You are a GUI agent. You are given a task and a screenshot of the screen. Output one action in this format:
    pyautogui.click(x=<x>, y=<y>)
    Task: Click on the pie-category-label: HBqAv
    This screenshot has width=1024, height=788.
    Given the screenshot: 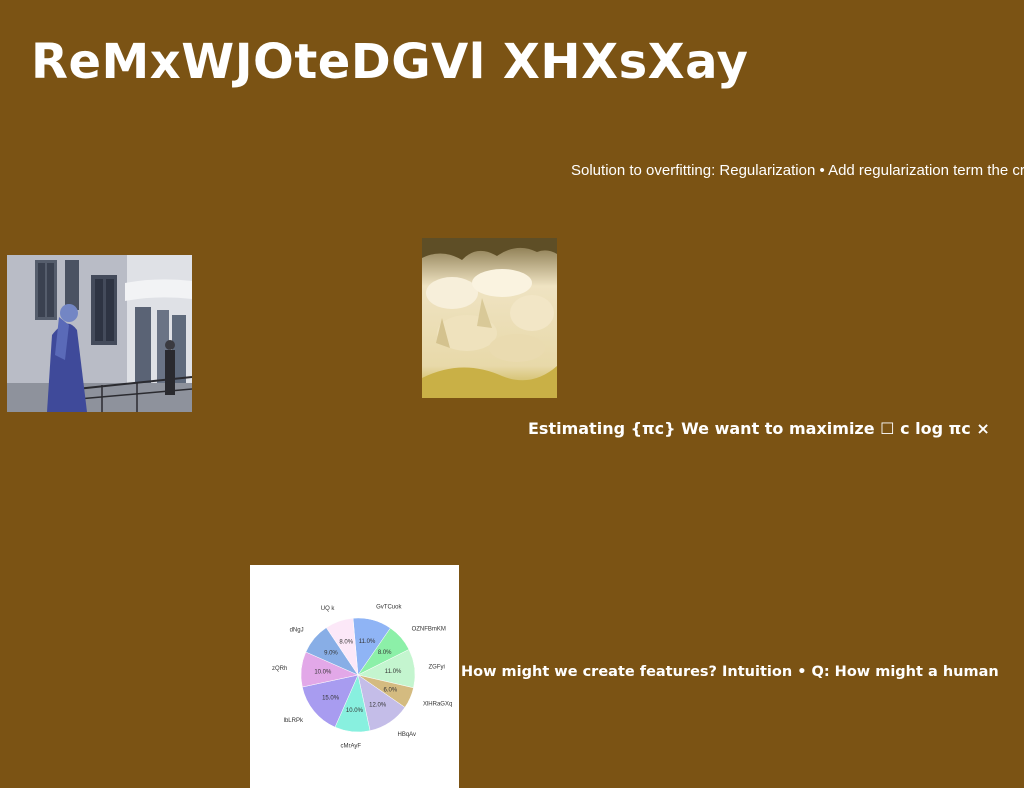 What is the action you would take?
    pyautogui.click(x=406, y=735)
    